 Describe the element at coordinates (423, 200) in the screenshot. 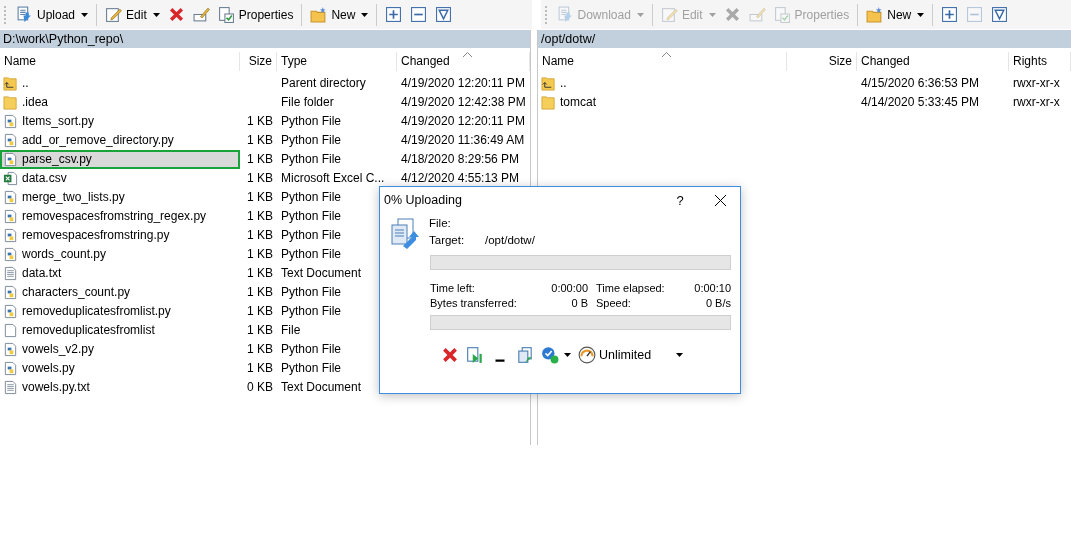

I see `dialog-title: 0% Uploading` at that location.